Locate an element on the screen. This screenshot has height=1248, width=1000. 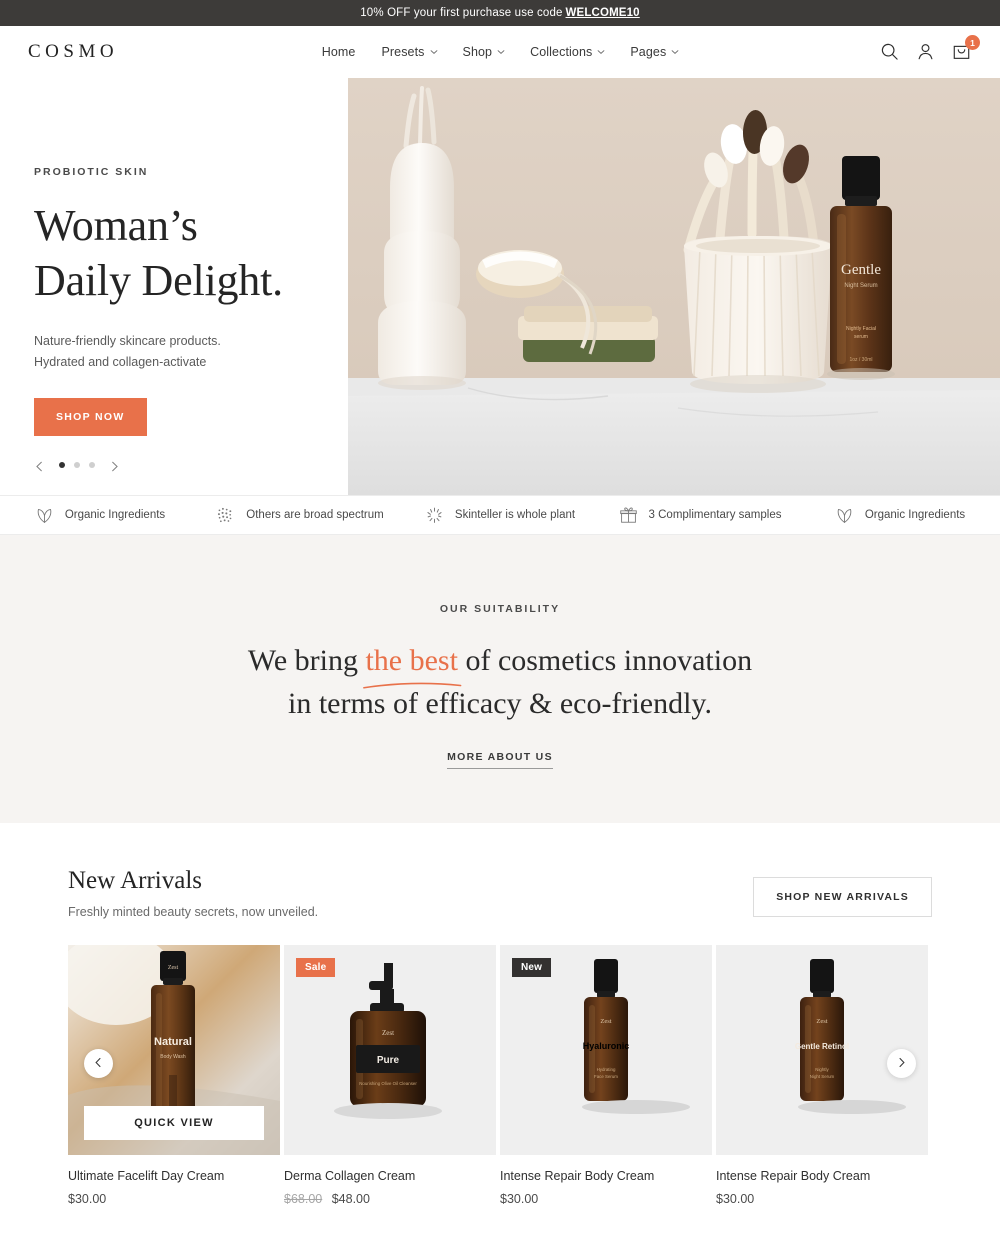
product-name: Derma Collagen Cream is located at coordinates (350, 1176).